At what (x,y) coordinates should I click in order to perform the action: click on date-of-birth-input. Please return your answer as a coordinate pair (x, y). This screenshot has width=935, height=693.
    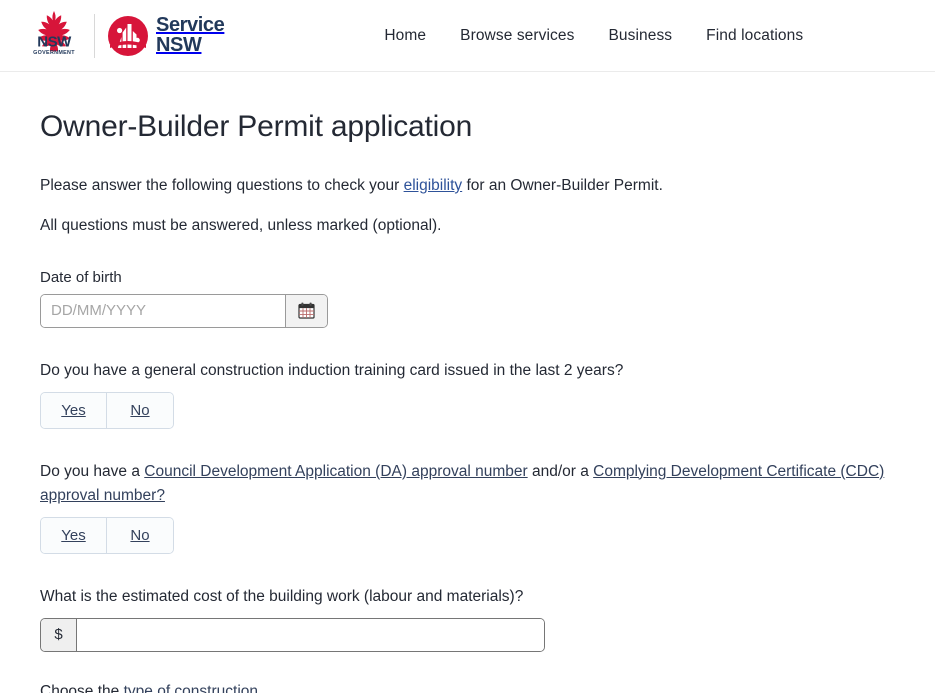
    Looking at the image, I should click on (163, 310).